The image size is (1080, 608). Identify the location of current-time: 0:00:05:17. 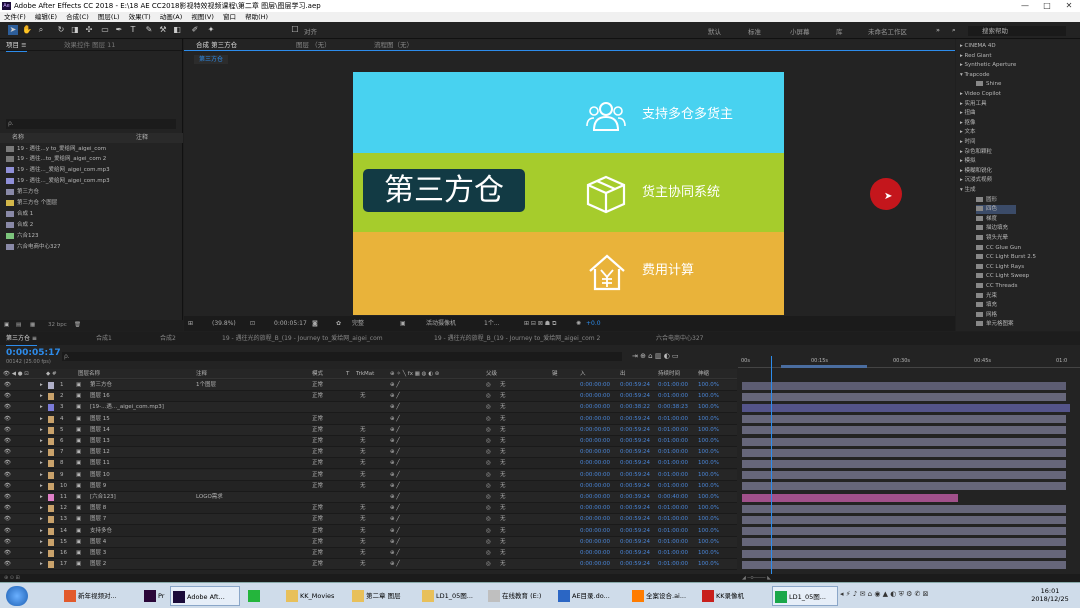
(290, 323).